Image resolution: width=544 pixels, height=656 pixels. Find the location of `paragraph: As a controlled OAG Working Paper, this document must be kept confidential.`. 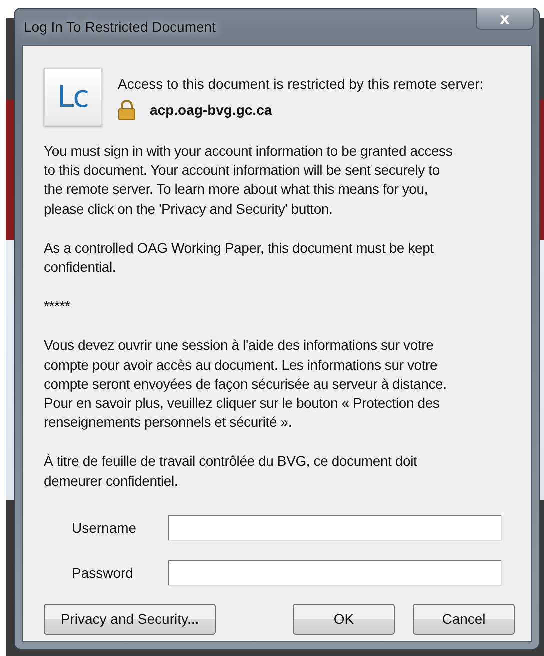

paragraph: As a controlled OAG Working Paper, this document must be kept confidential. is located at coordinates (239, 258).